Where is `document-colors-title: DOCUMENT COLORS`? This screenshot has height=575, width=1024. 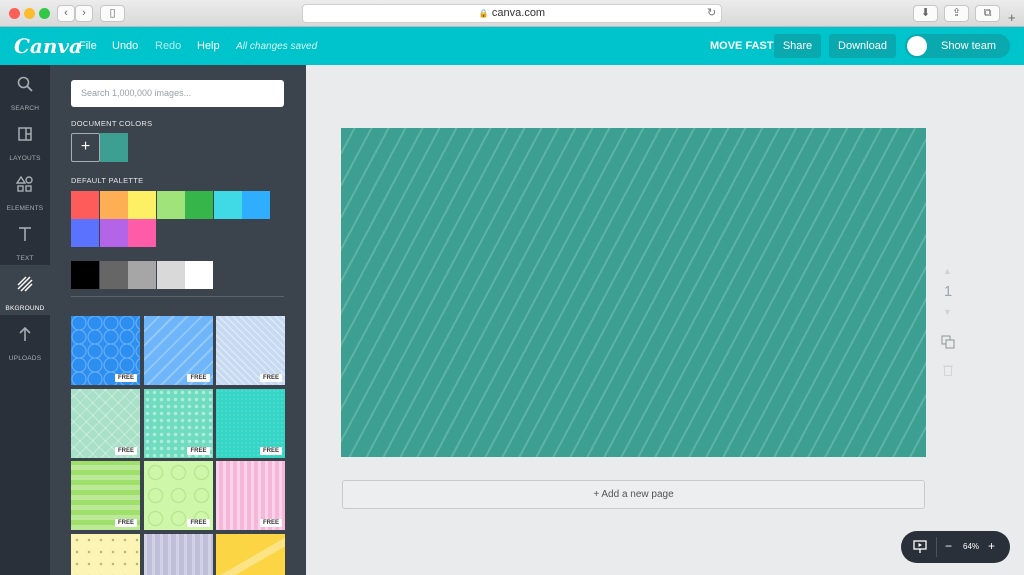
document-colors-title: DOCUMENT COLORS is located at coordinates (112, 123).